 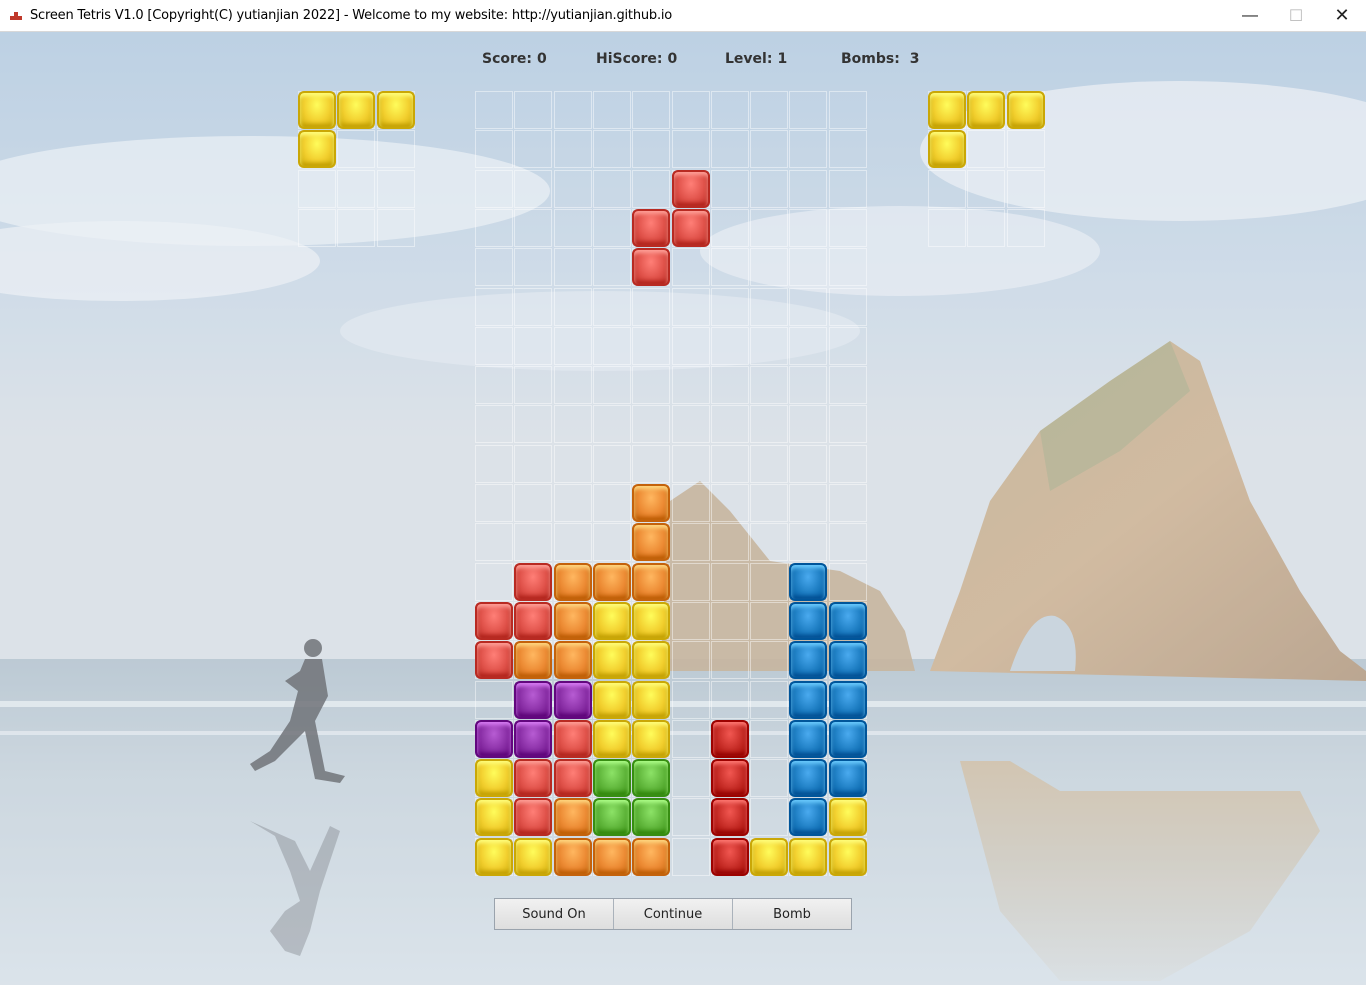 I want to click on control-button-bar: Sound On Continue Bomb, so click(x=673, y=914).